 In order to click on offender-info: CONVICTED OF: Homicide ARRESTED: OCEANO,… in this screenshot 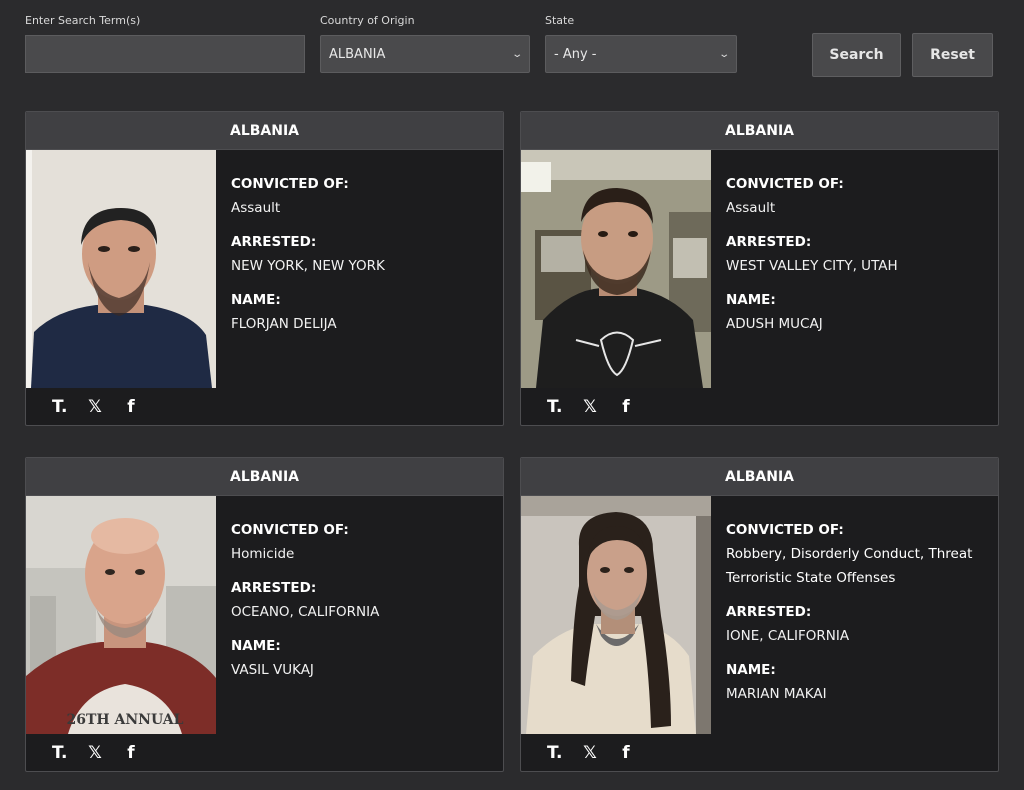, I will do `click(363, 605)`.